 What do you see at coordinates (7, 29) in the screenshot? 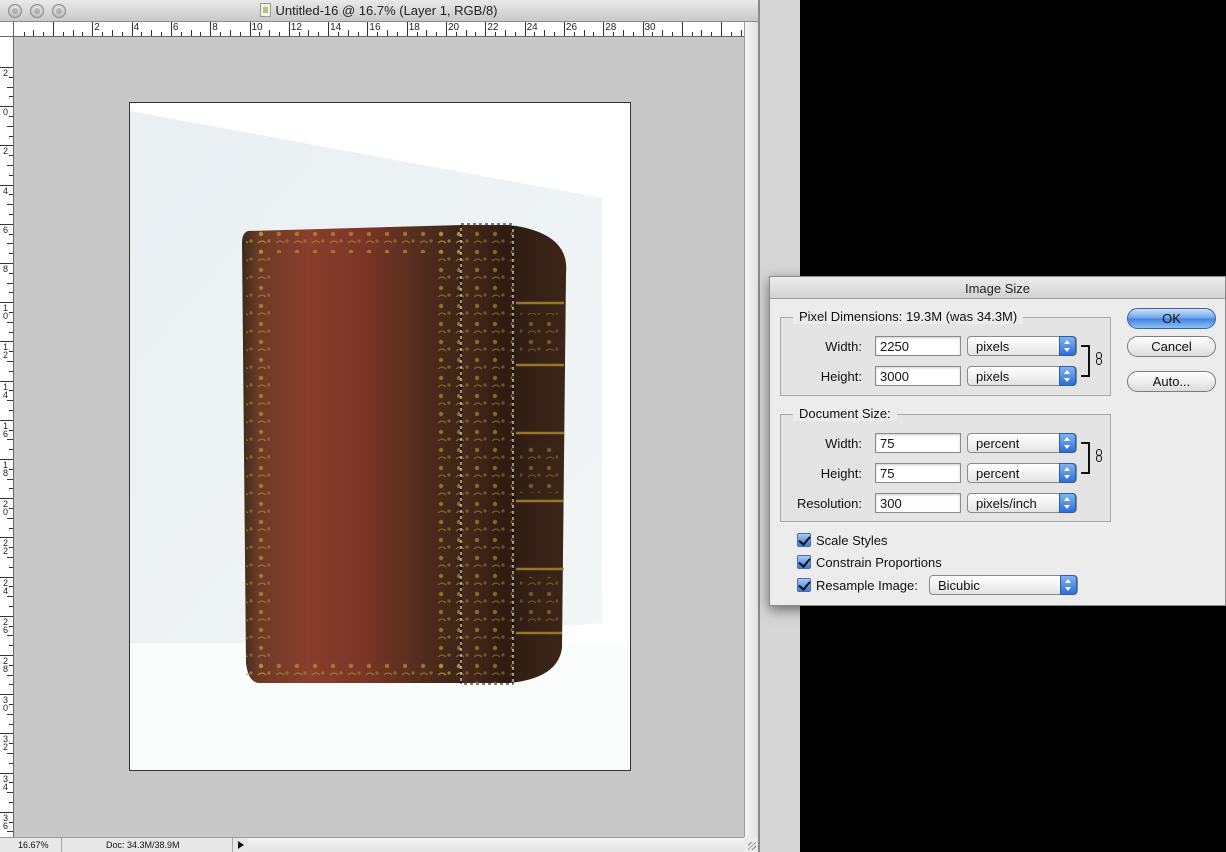
I see `ruler-origin` at bounding box center [7, 29].